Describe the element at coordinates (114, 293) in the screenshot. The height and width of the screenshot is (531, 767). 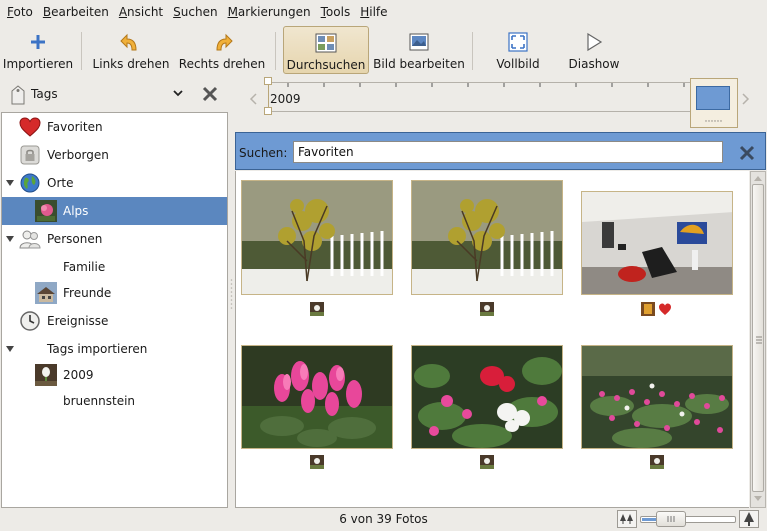
I see `tree-item-freunde: Freunde` at that location.